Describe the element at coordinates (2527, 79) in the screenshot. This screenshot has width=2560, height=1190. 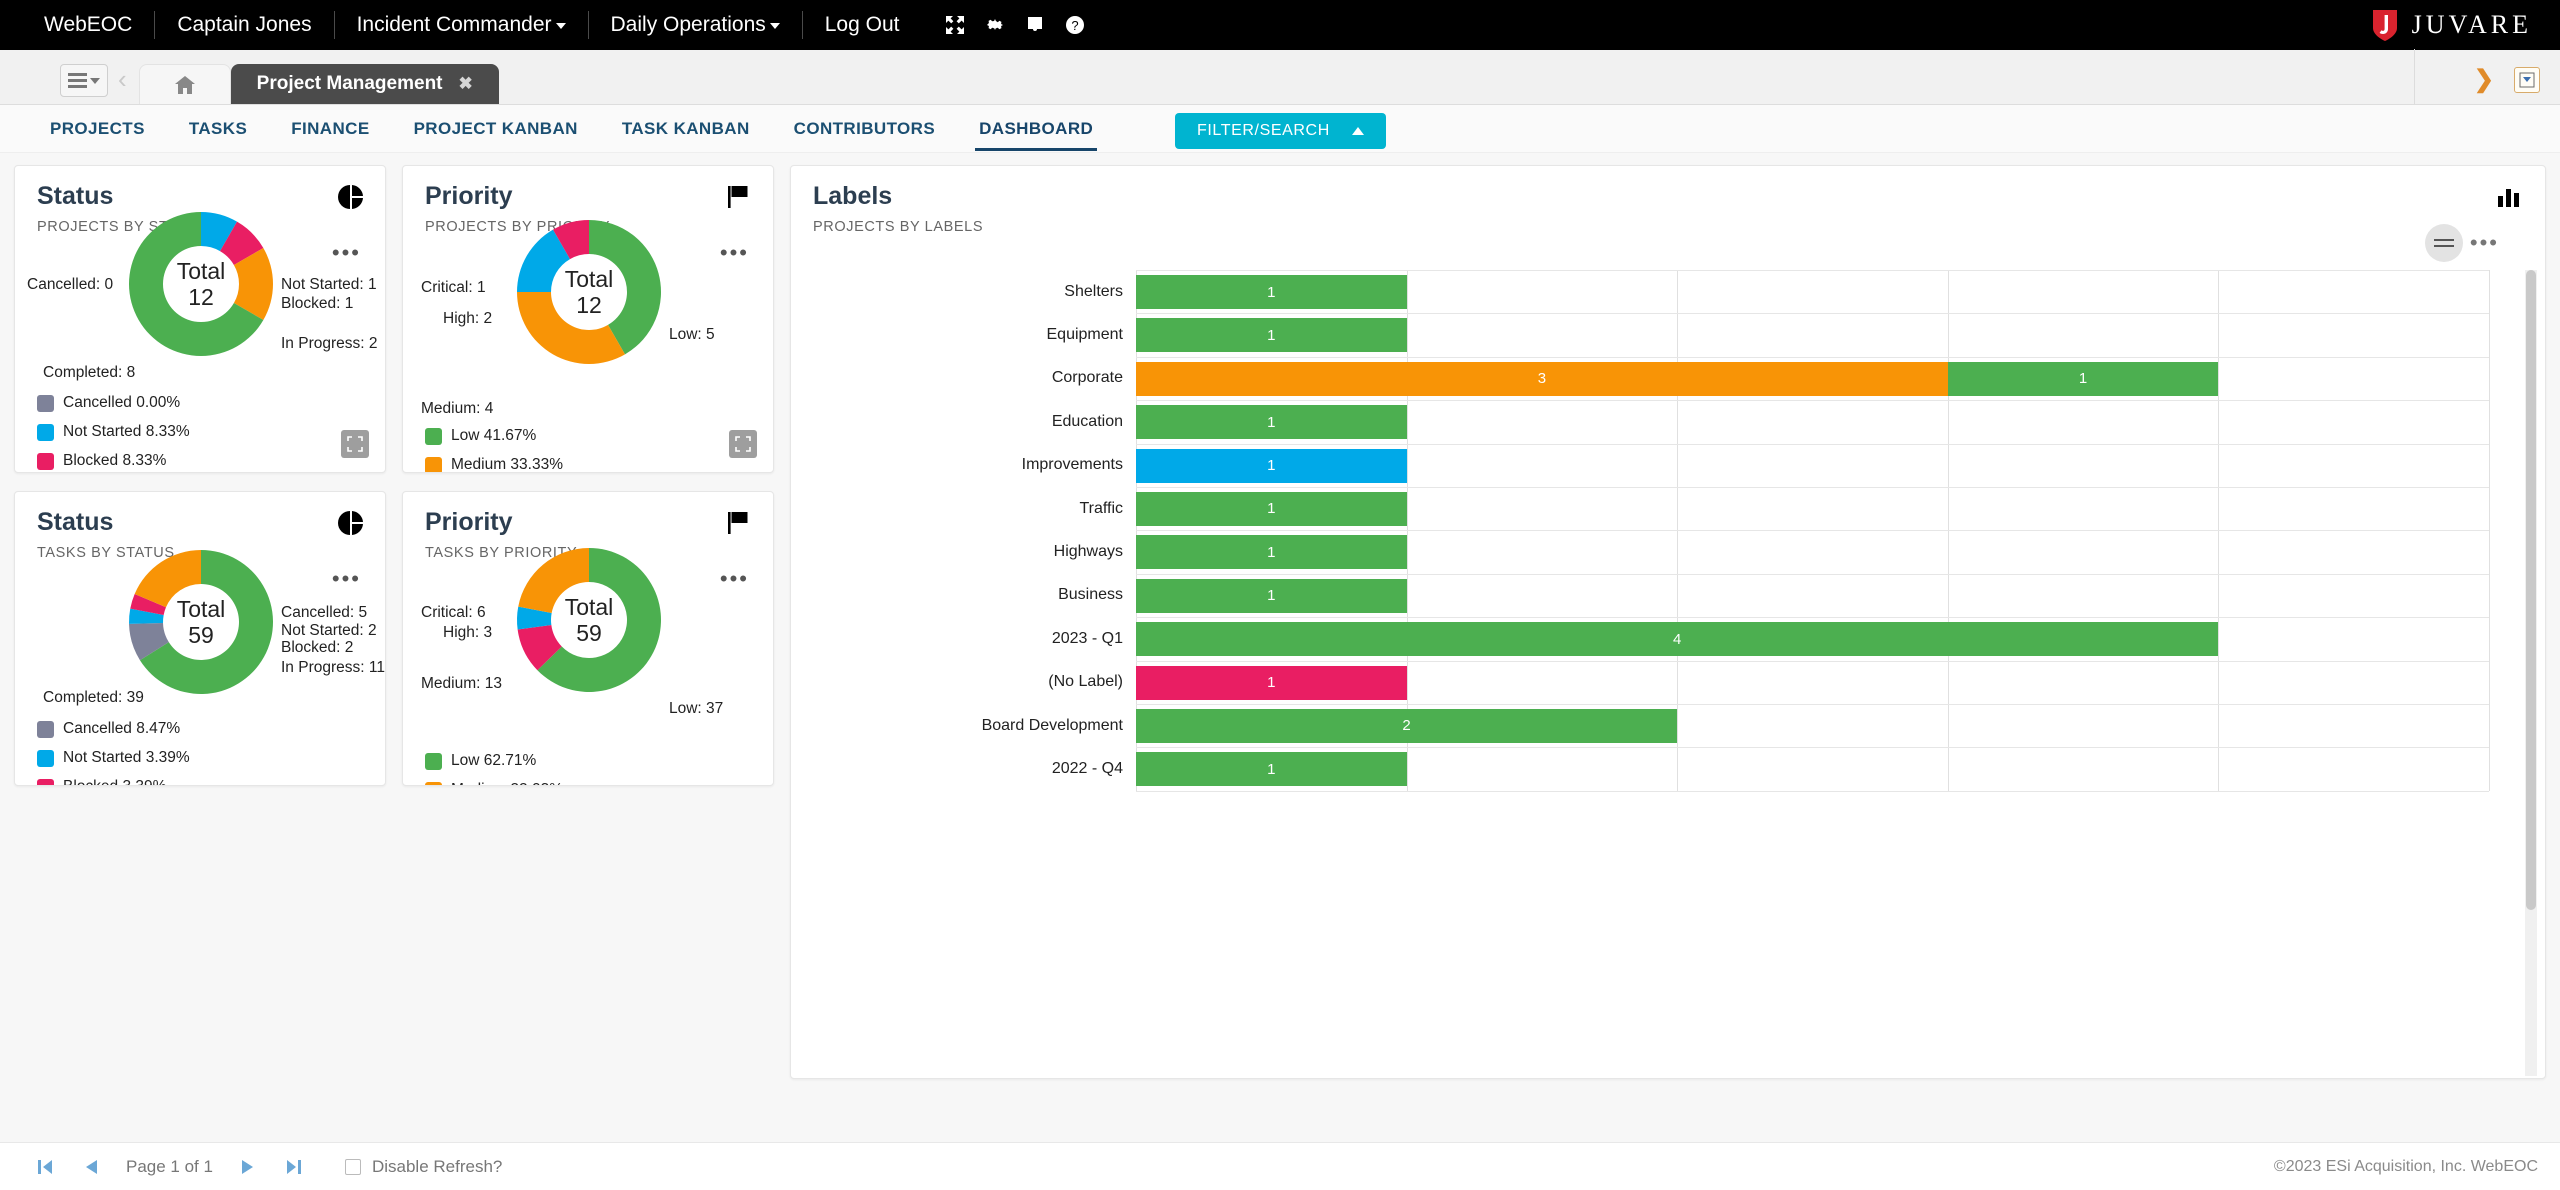
I see `dock-panel-icon` at that location.